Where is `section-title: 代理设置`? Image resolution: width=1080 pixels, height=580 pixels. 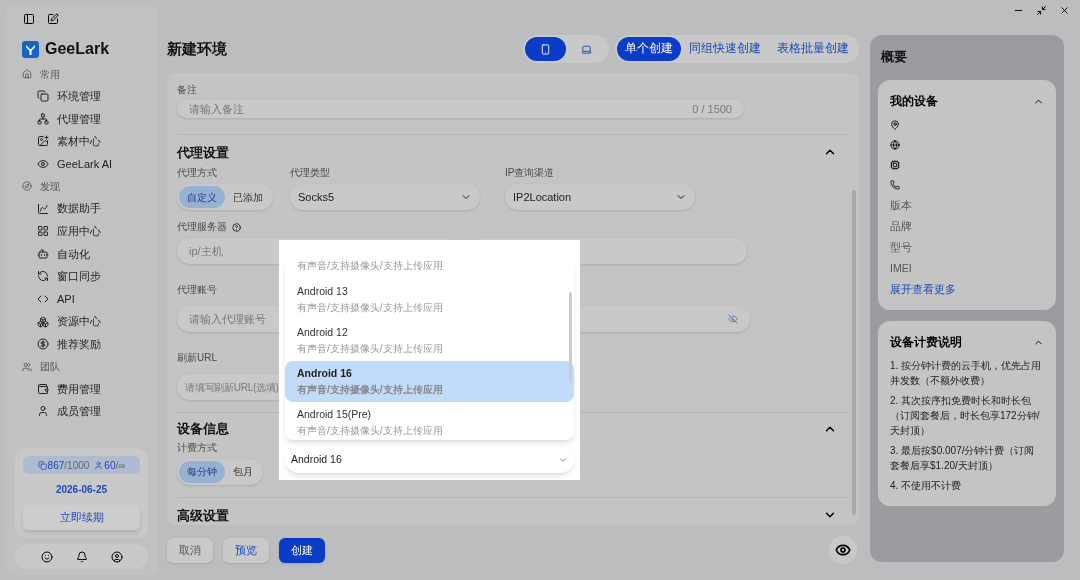
section-title: 代理设置 is located at coordinates (203, 152).